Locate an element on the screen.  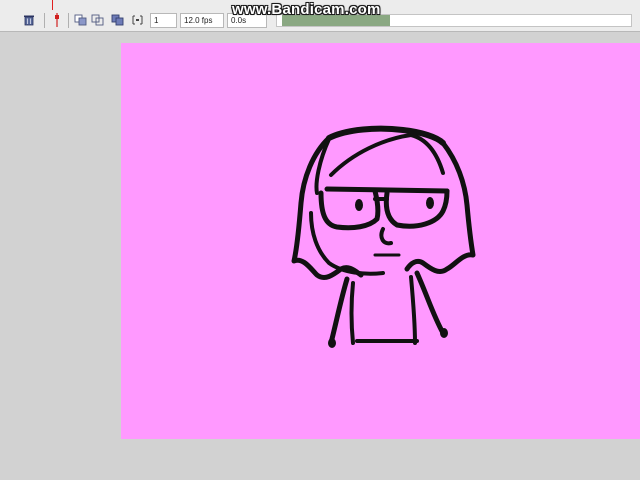
glasses-left-lens is located at coordinates (349, 209).